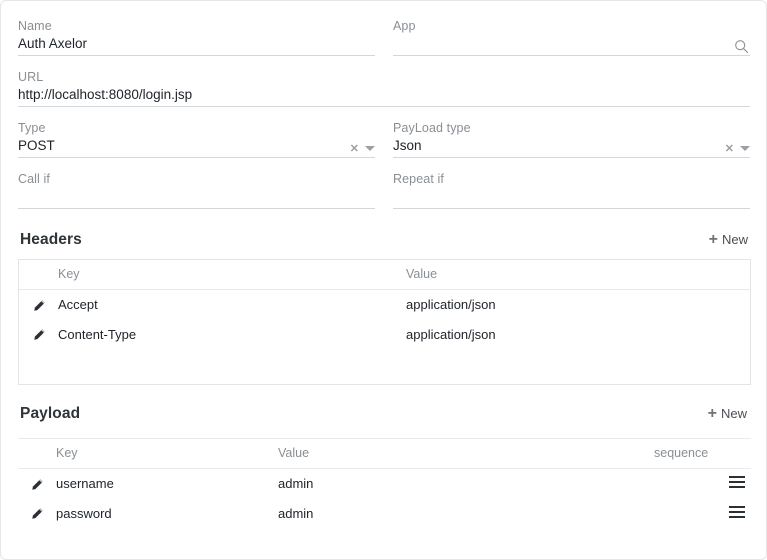 The height and width of the screenshot is (560, 767). I want to click on payload-new-button: + New, so click(727, 413).